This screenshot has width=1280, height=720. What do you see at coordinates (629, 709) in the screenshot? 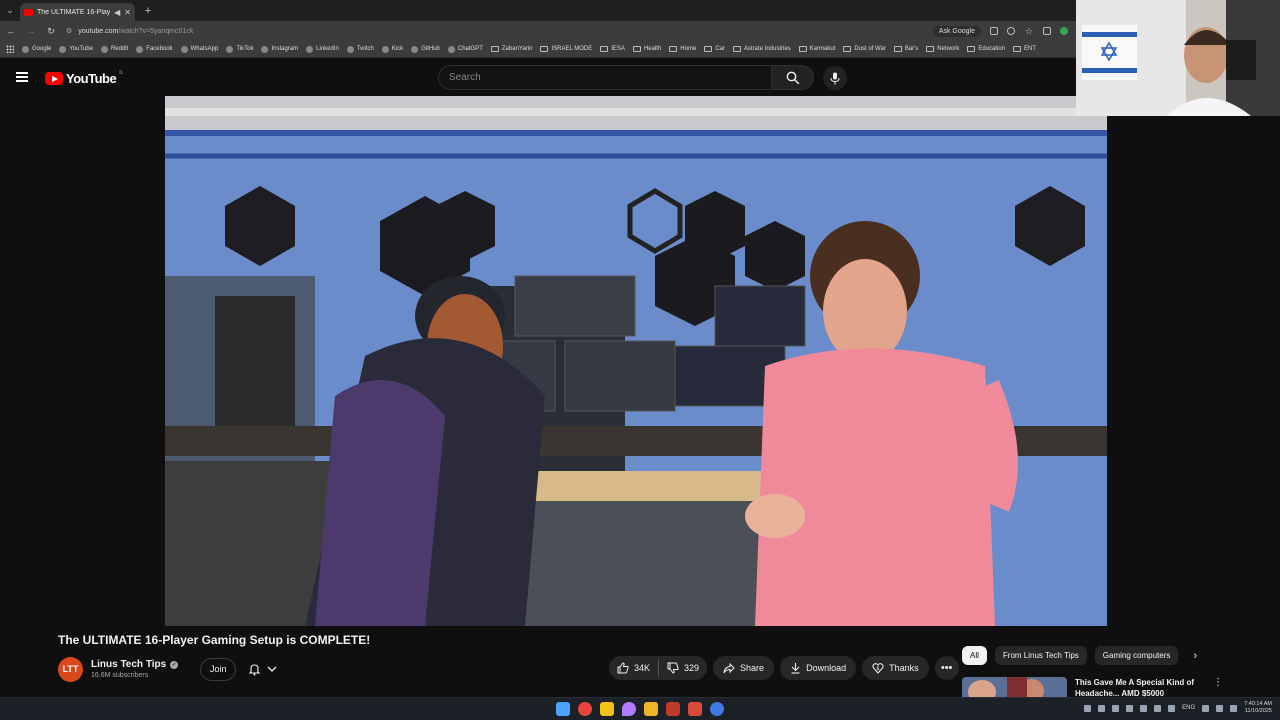
I see `paint-icon` at bounding box center [629, 709].